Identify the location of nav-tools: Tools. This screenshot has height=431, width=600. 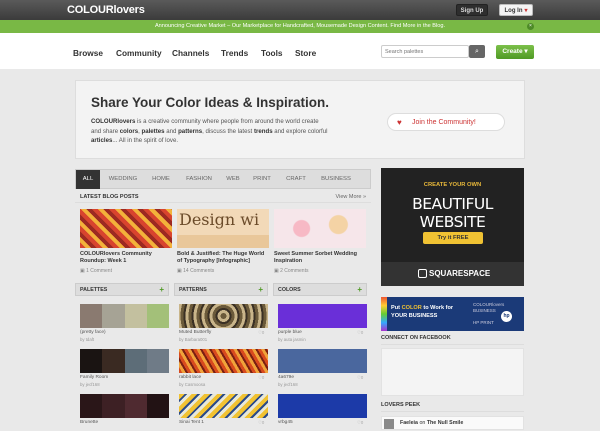
(272, 53).